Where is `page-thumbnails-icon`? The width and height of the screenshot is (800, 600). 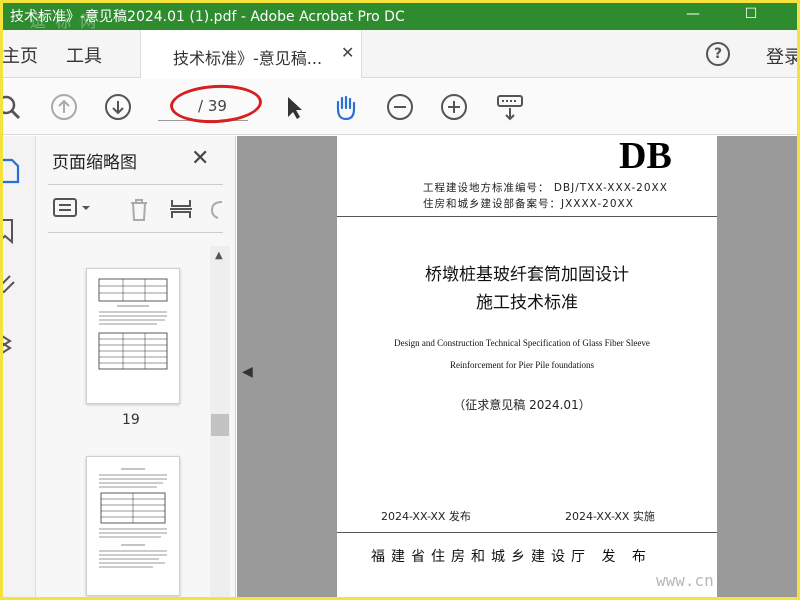
page-thumbnails-icon is located at coordinates (11, 171).